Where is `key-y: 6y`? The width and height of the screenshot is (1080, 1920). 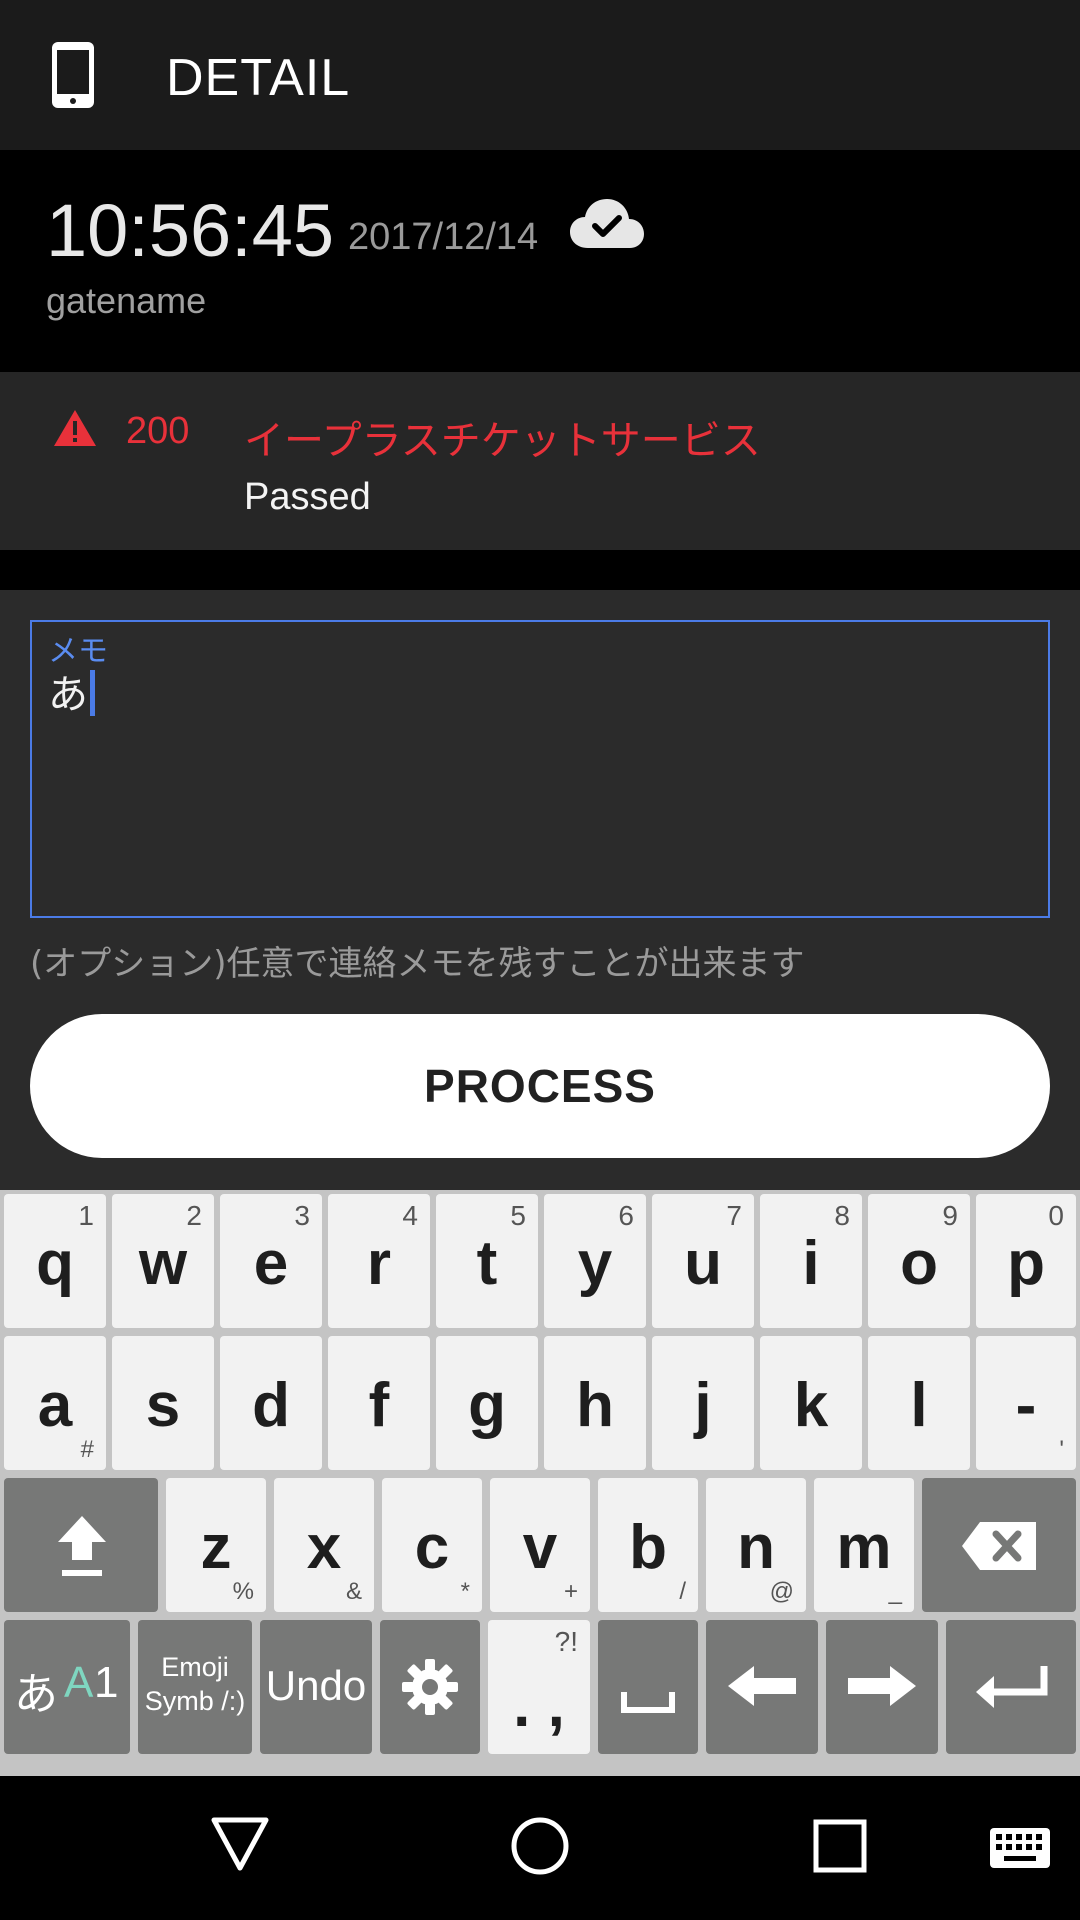 key-y: 6y is located at coordinates (595, 1261).